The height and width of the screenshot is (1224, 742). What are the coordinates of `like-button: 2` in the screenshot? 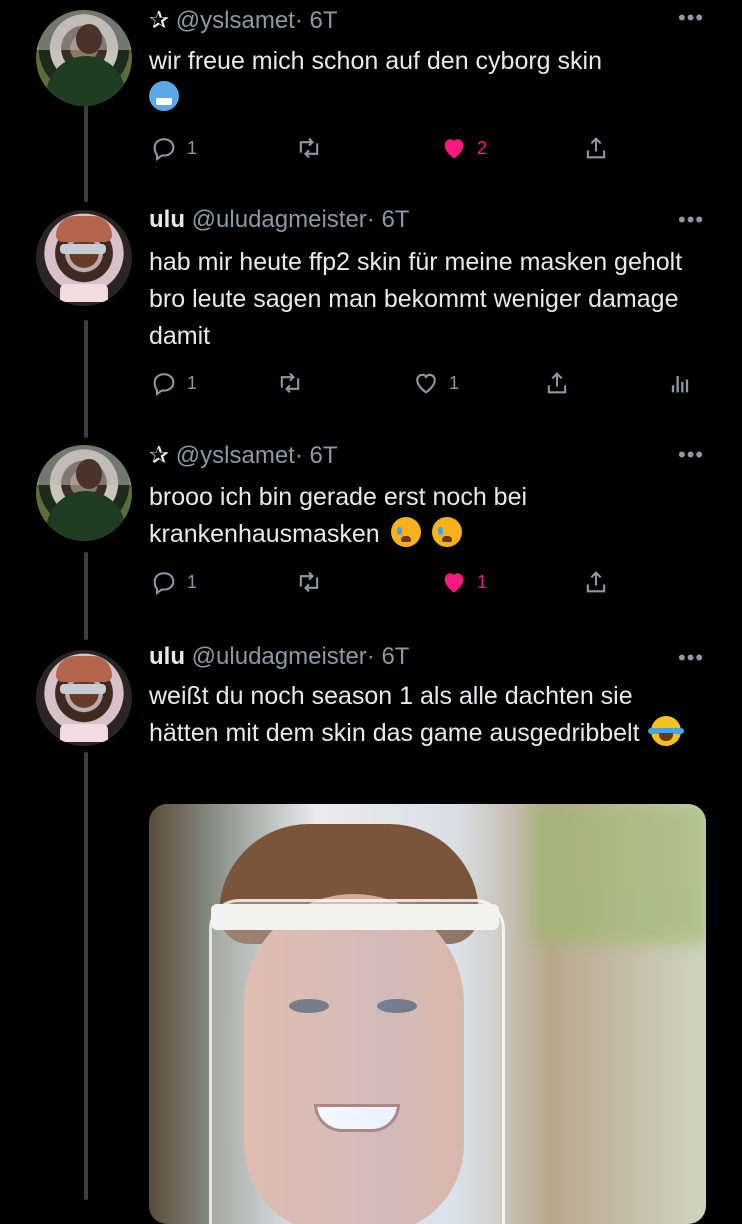 It's located at (463, 148).